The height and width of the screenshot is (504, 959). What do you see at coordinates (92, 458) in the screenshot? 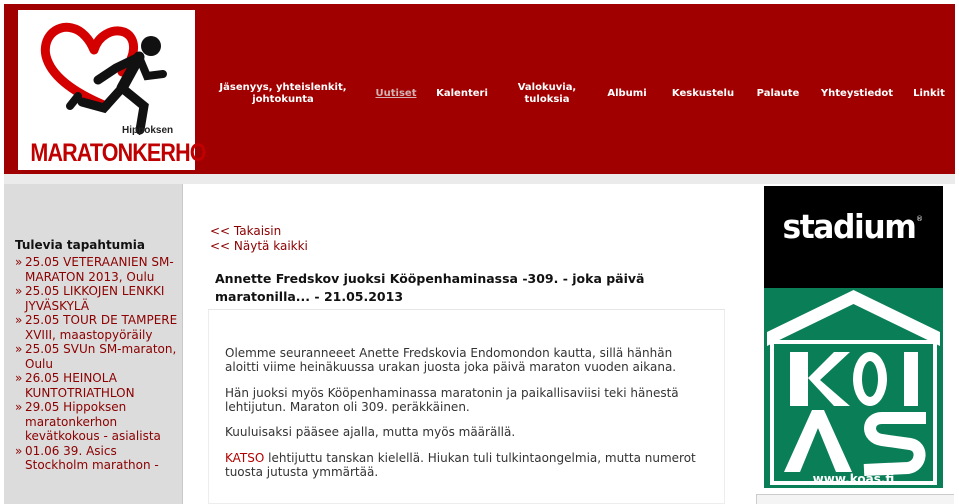
I see `event-link: 01.06 39. Asics Stockholm marathon -` at bounding box center [92, 458].